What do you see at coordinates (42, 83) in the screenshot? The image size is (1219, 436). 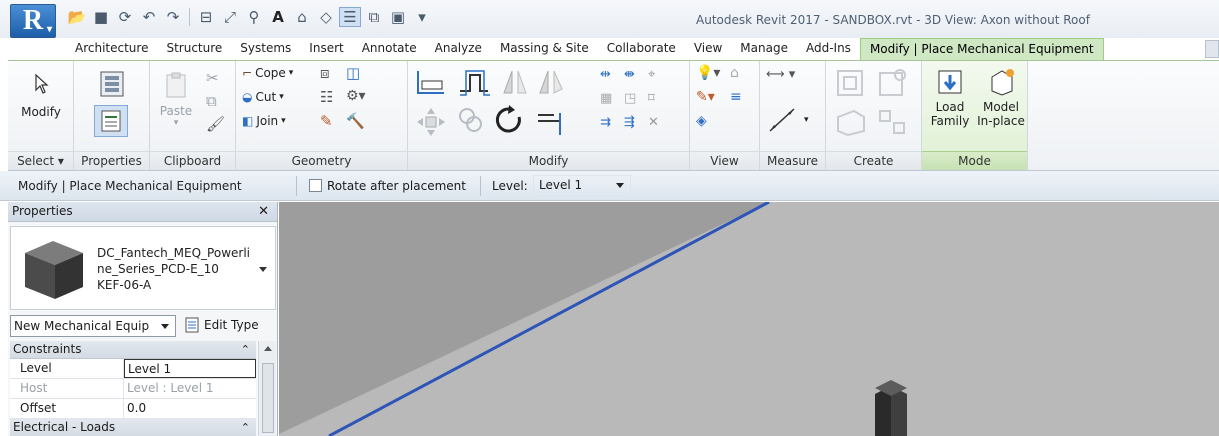 I see `cursor-arrow-icon` at bounding box center [42, 83].